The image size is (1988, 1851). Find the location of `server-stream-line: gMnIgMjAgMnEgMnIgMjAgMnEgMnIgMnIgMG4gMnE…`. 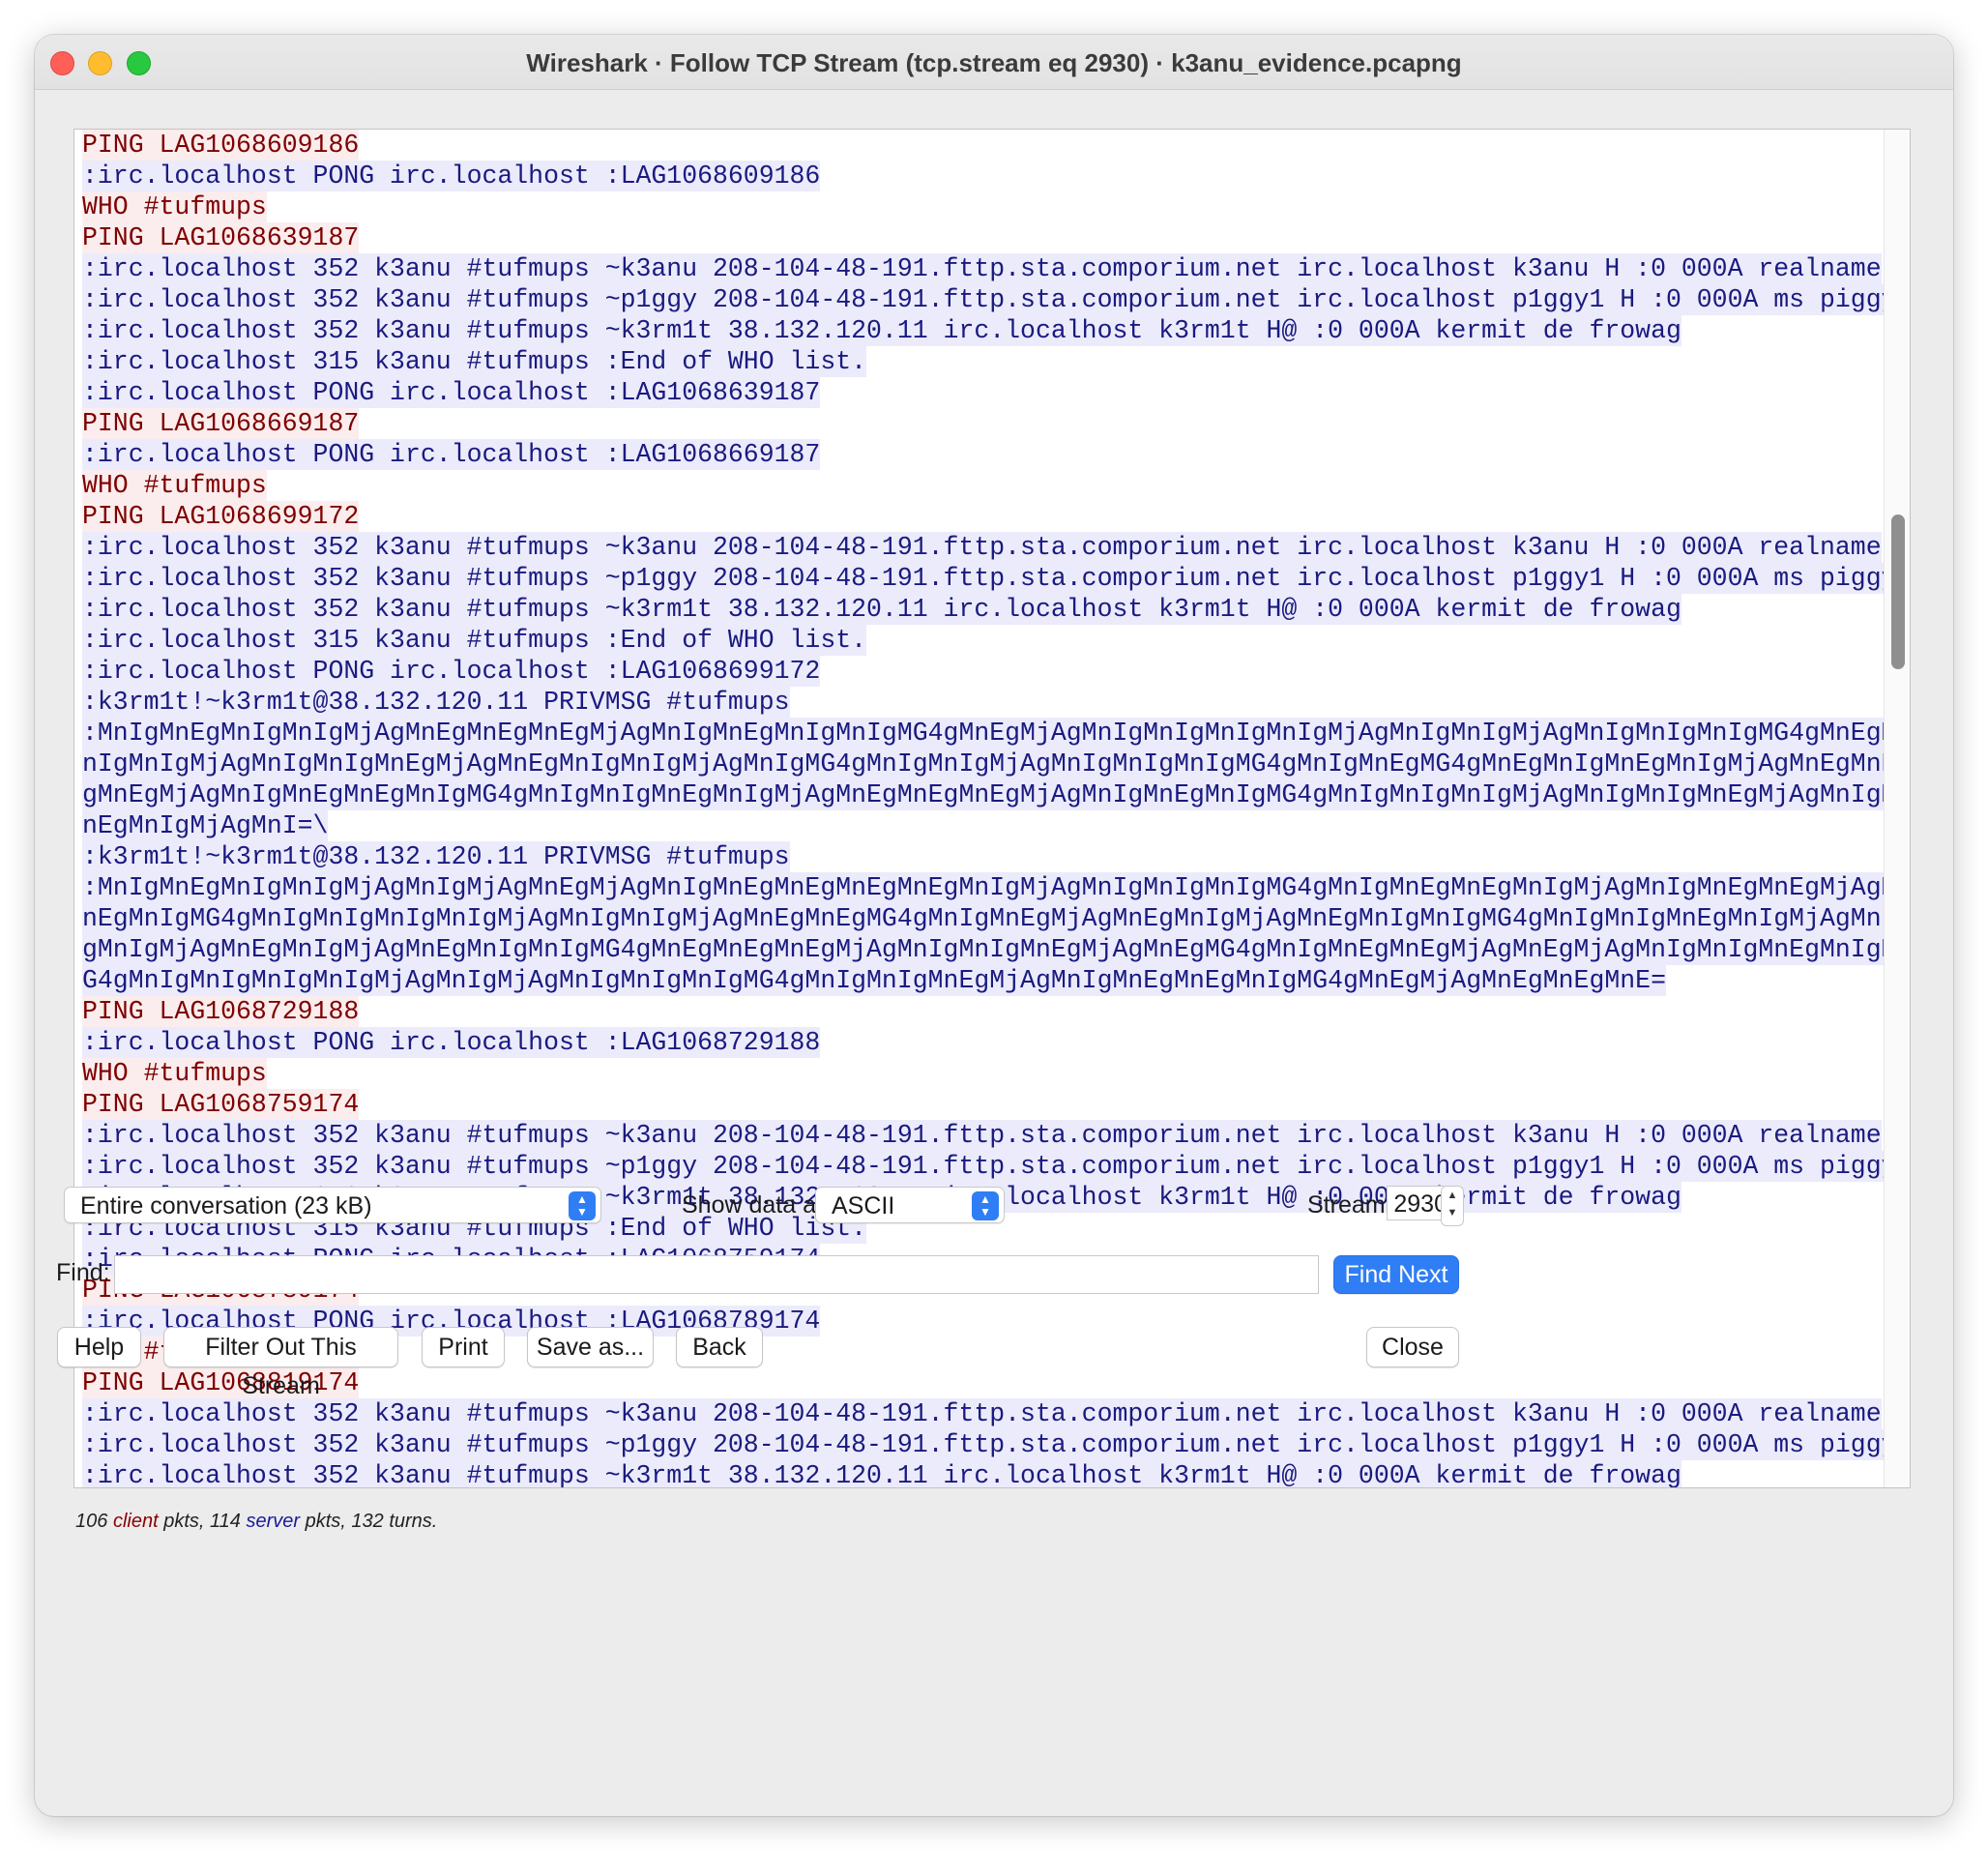

server-stream-line: gMnIgMjAgMnEgMnIgMjAgMnEgMnIgMnIgMG4gMnE… is located at coordinates (989, 949).